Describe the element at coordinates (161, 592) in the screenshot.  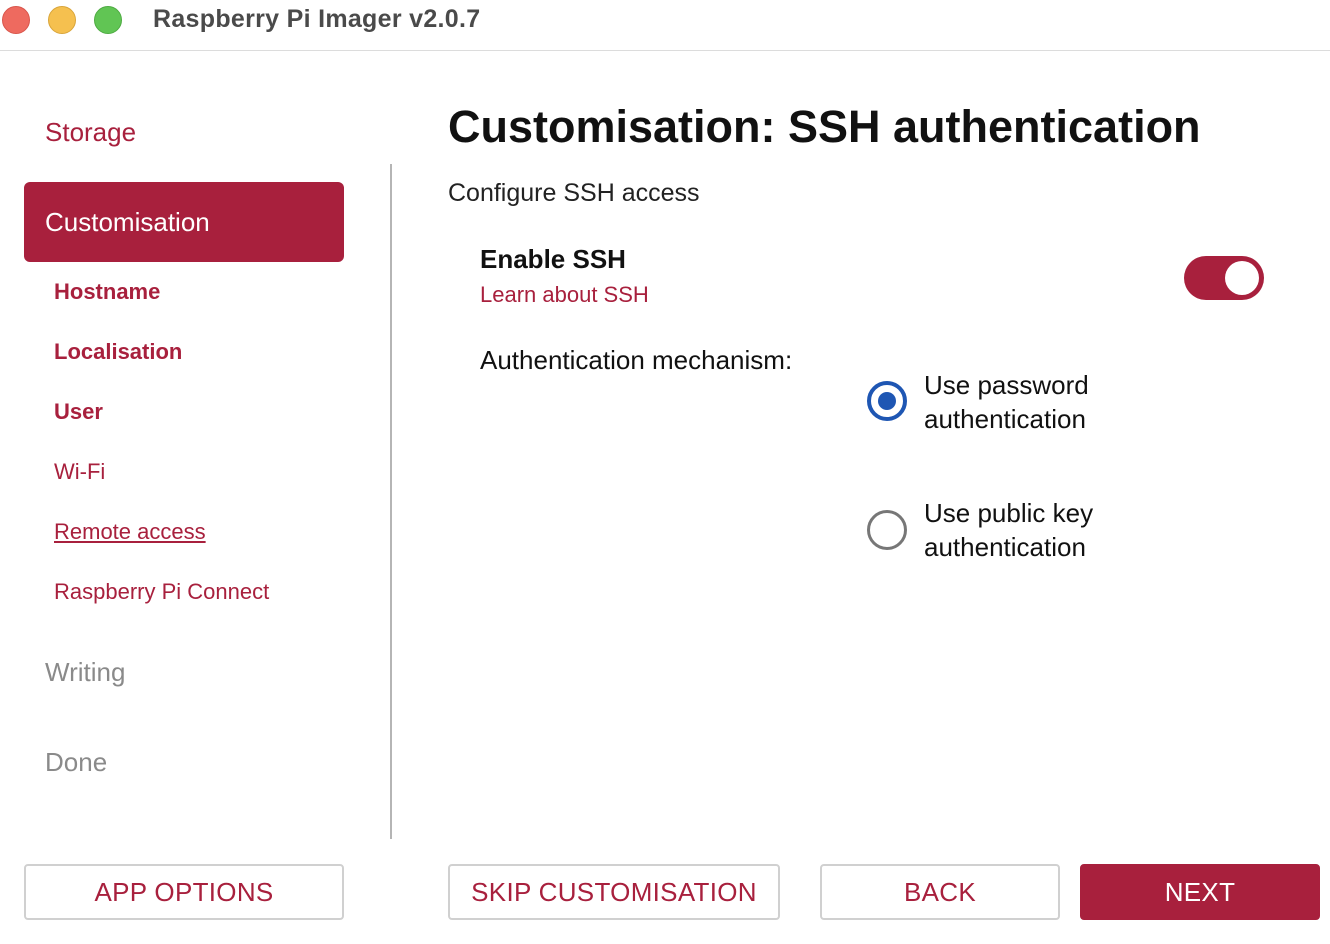
I see `sidebar-substep-pi-connect: Raspberry Pi Connect` at that location.